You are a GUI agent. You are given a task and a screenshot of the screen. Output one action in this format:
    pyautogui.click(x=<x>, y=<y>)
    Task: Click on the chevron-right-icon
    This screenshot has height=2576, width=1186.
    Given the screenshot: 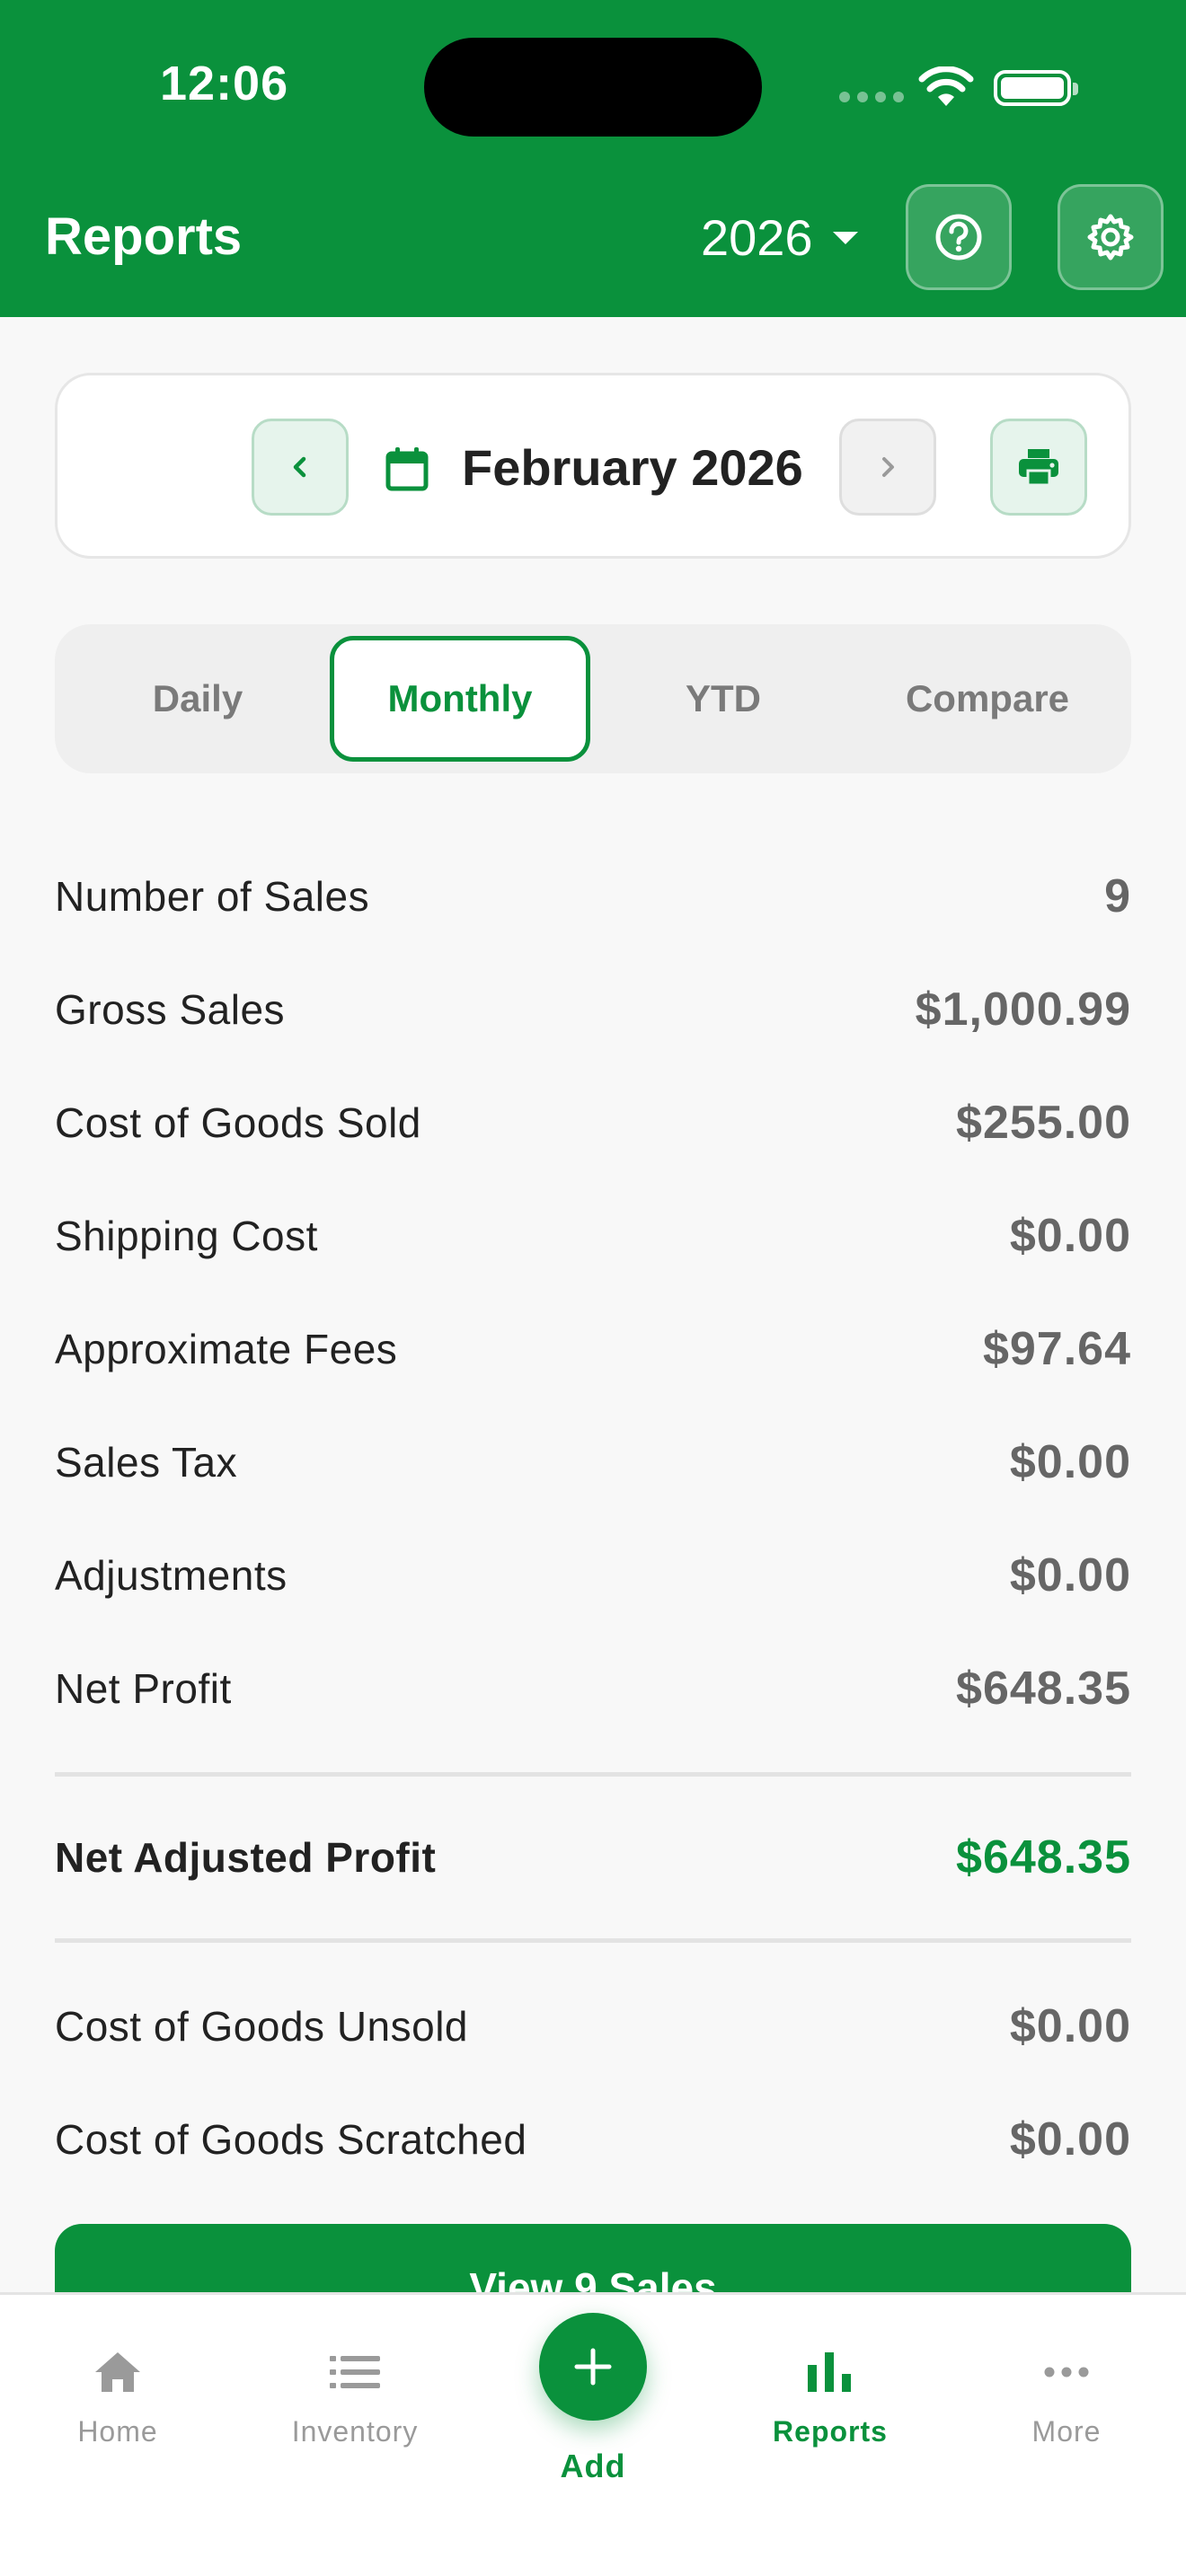 What is the action you would take?
    pyautogui.click(x=888, y=467)
    